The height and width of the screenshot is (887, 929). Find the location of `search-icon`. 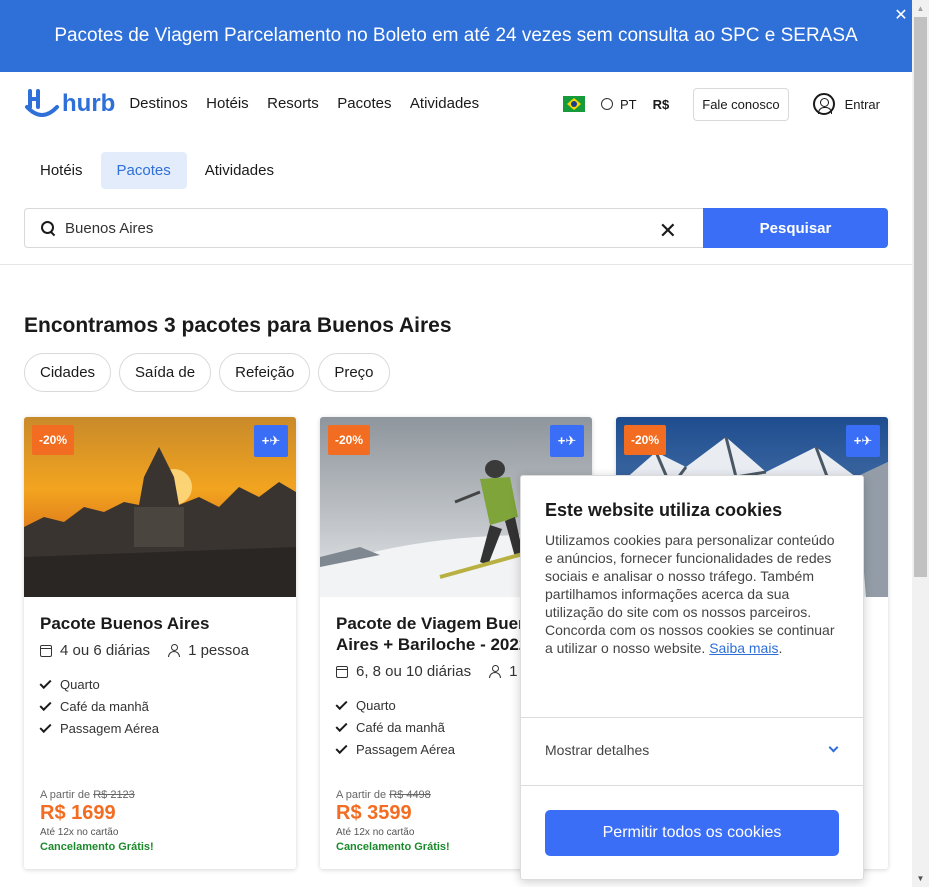

search-icon is located at coordinates (48, 228).